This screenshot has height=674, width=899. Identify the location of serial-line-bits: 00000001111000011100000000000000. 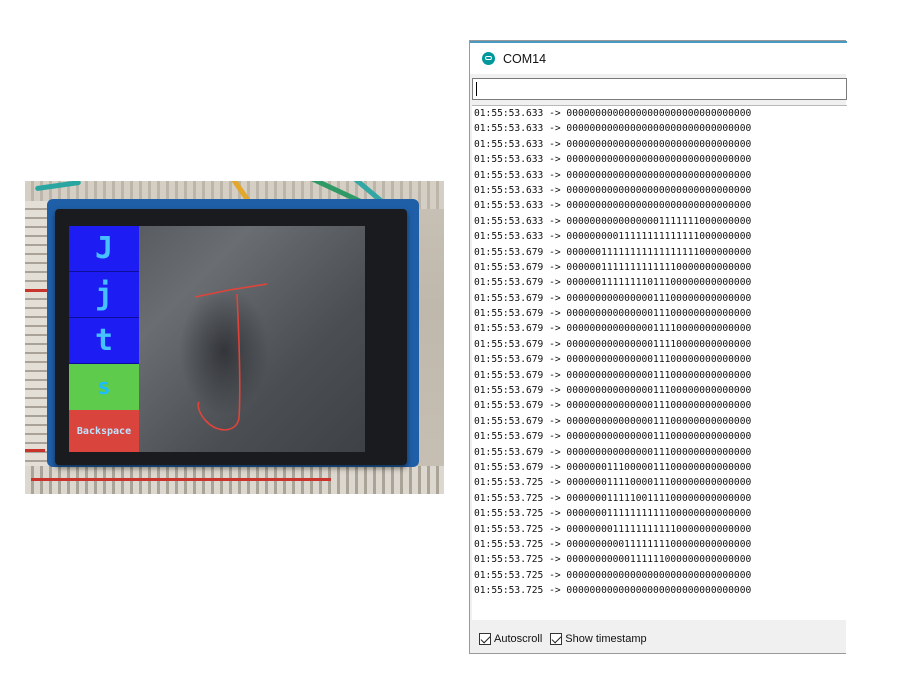
(659, 483).